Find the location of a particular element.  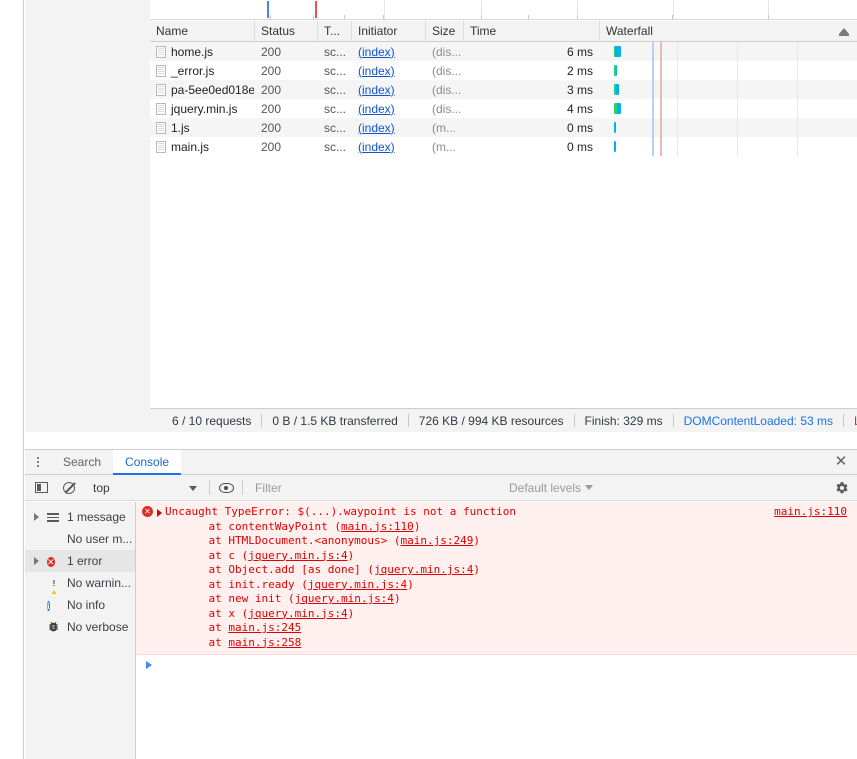

tab-search: Search is located at coordinates (82, 462).